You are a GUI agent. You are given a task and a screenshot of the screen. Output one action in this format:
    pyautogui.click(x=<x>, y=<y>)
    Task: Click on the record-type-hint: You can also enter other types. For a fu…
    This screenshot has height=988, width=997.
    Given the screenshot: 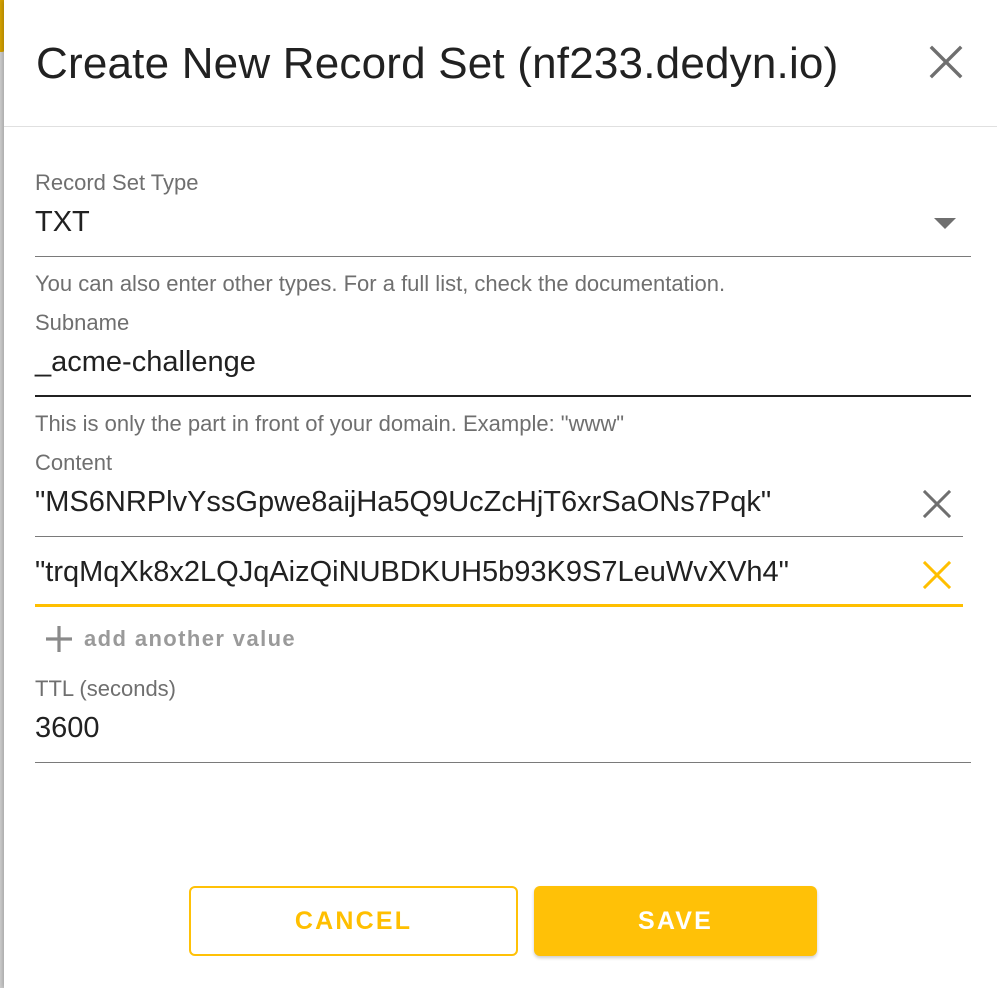 What is the action you would take?
    pyautogui.click(x=380, y=283)
    